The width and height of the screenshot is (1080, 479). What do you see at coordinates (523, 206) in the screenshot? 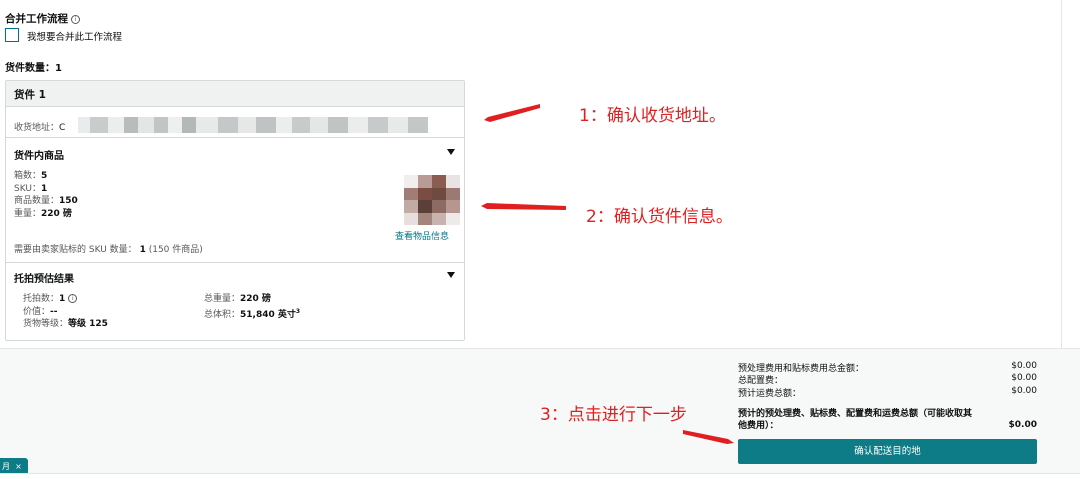
I see `arrow-step2` at bounding box center [523, 206].